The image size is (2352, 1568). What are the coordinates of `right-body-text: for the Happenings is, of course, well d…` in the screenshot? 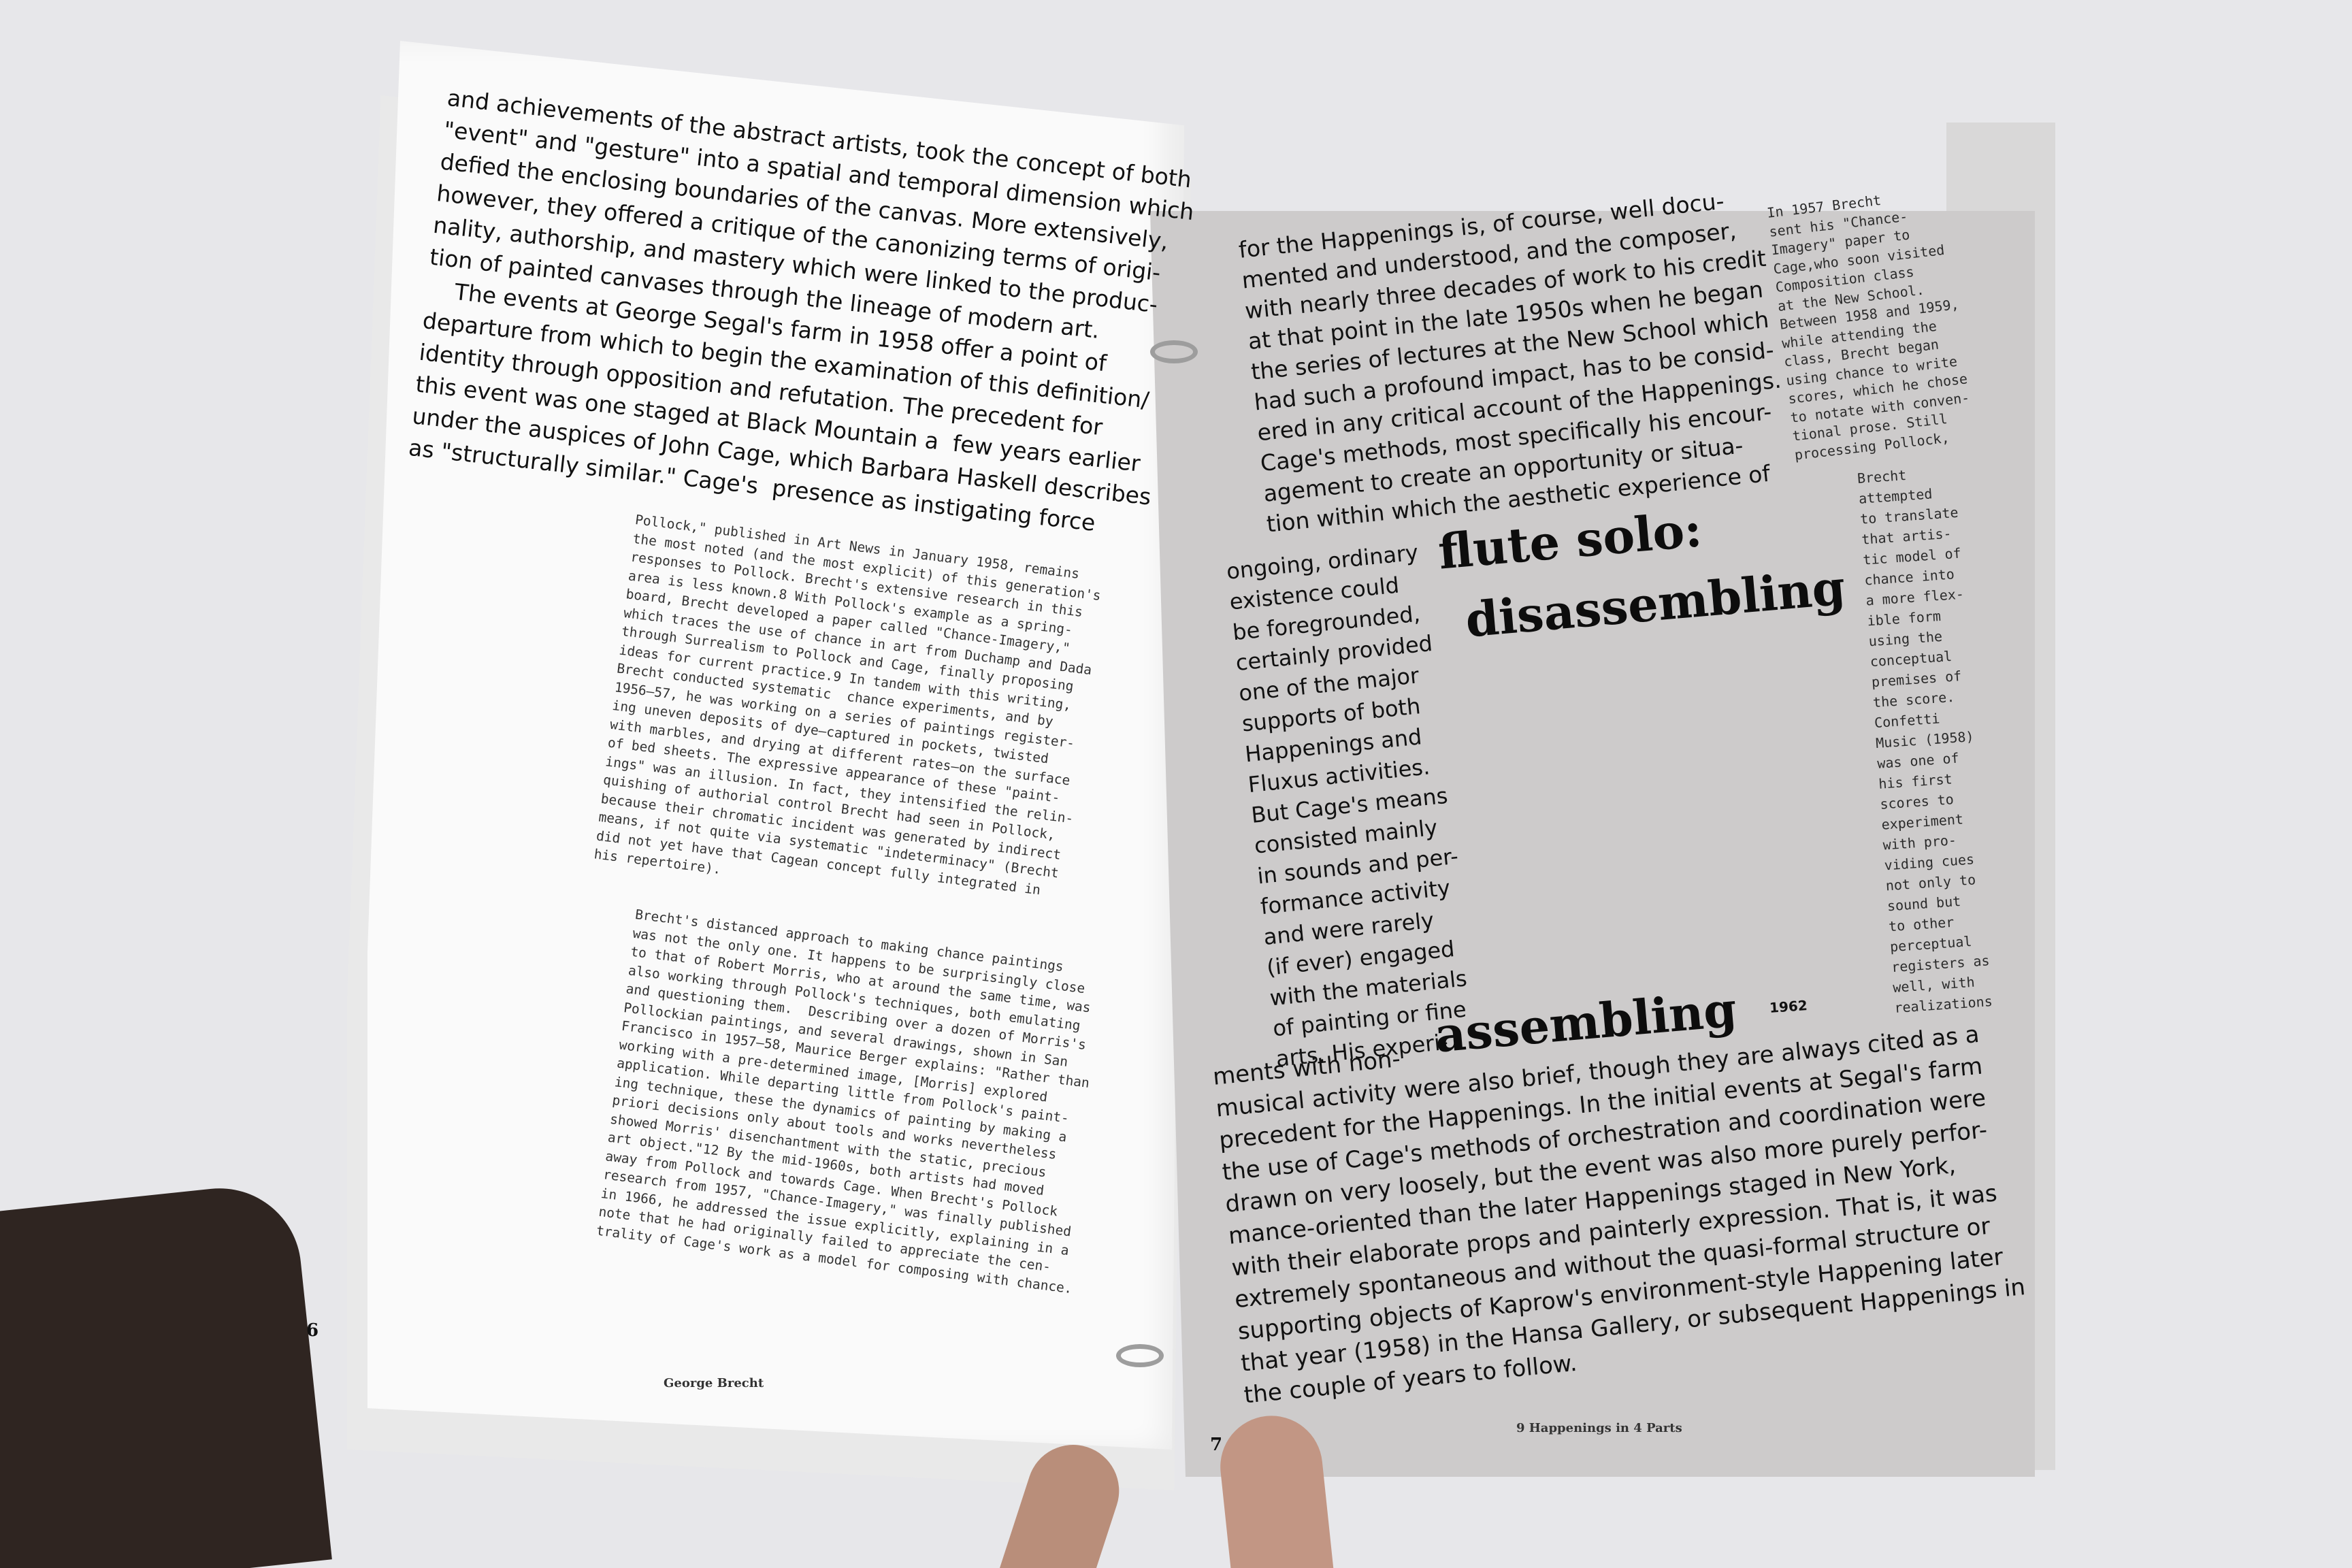 It's located at (1515, 361).